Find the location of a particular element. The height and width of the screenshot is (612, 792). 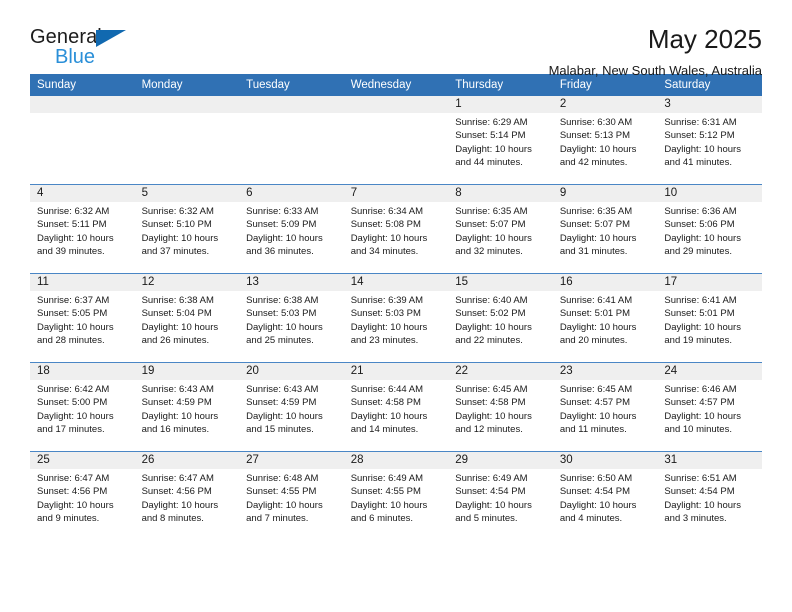

day-number-9: 9 is located at coordinates (605, 193).